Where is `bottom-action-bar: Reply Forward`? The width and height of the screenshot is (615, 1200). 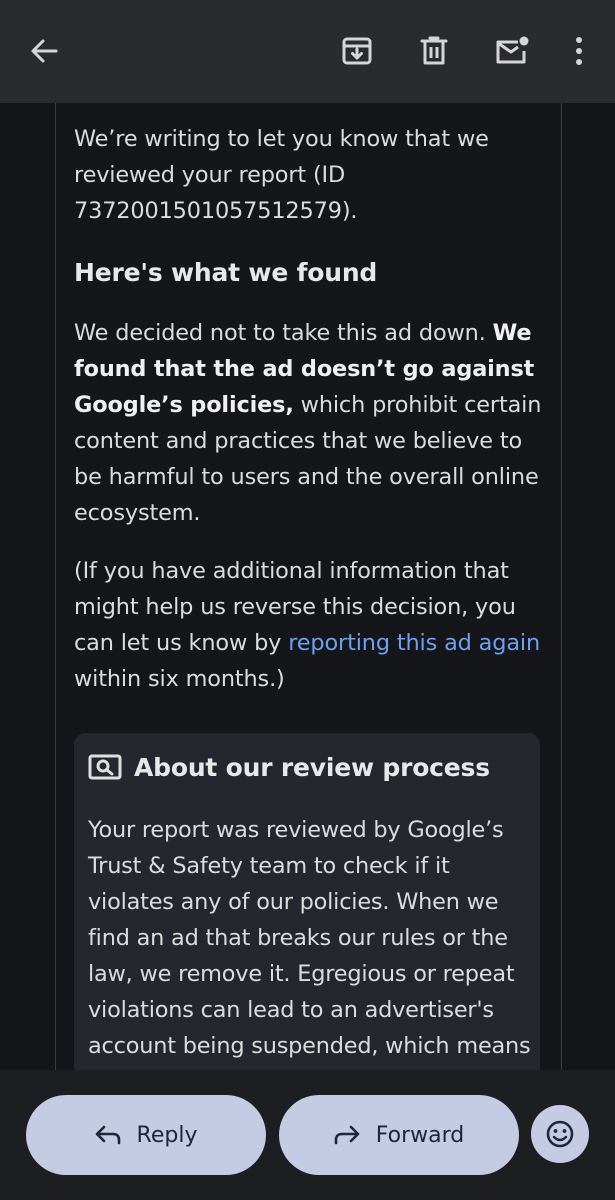 bottom-action-bar: Reply Forward is located at coordinates (307, 1135).